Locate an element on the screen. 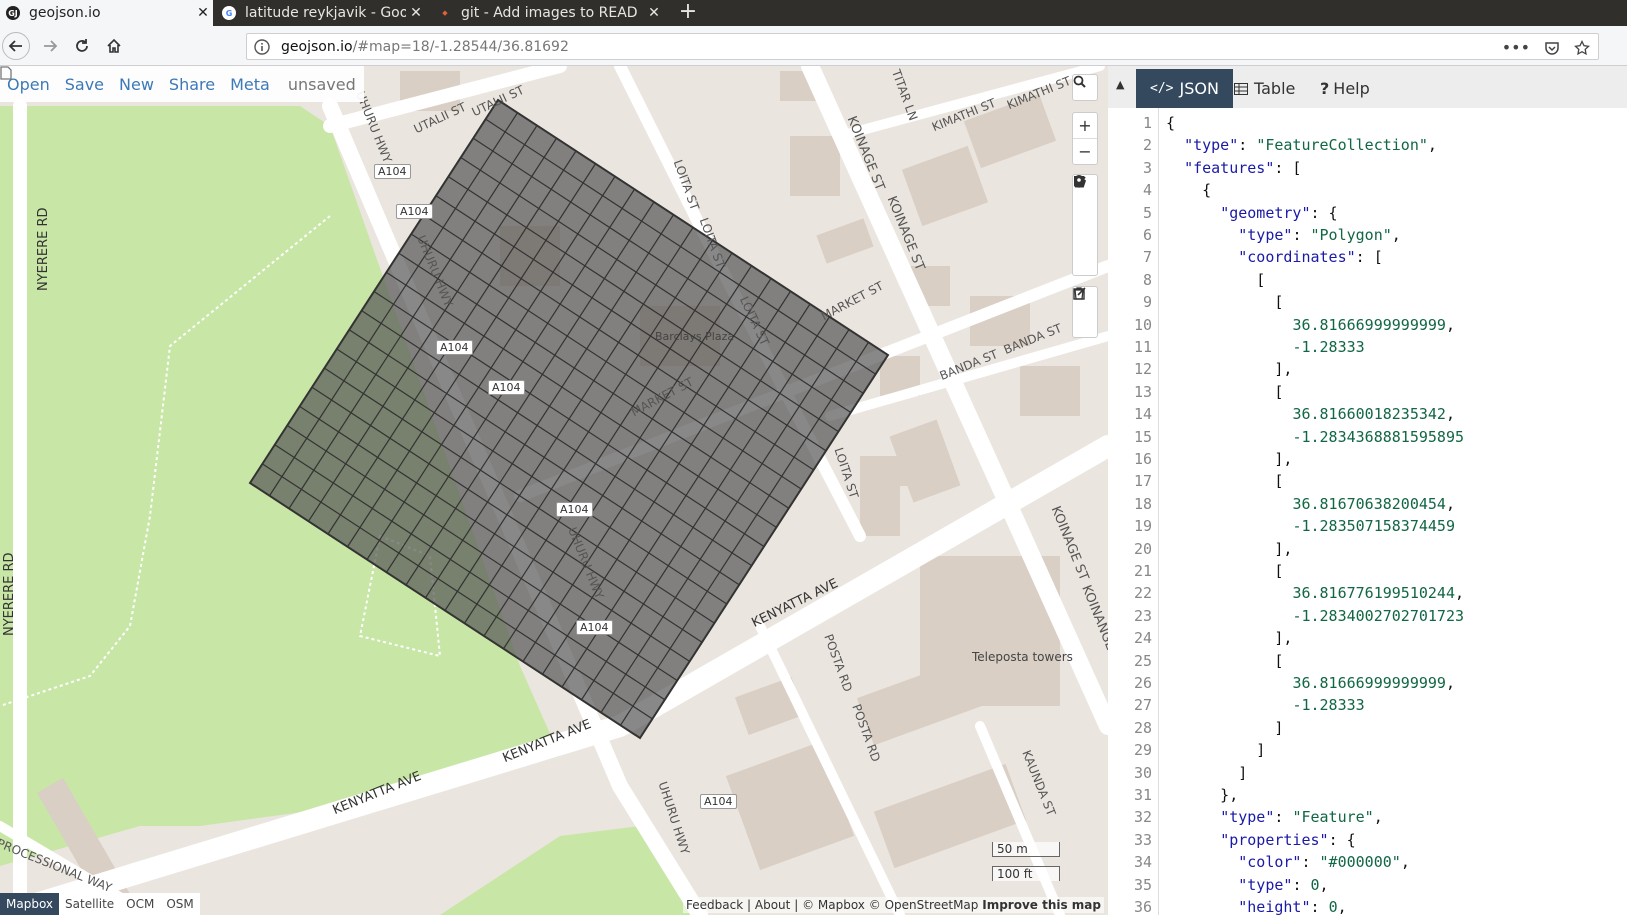  browser-tab-geojson: GJ geojson.io ✕ is located at coordinates (106, 13).